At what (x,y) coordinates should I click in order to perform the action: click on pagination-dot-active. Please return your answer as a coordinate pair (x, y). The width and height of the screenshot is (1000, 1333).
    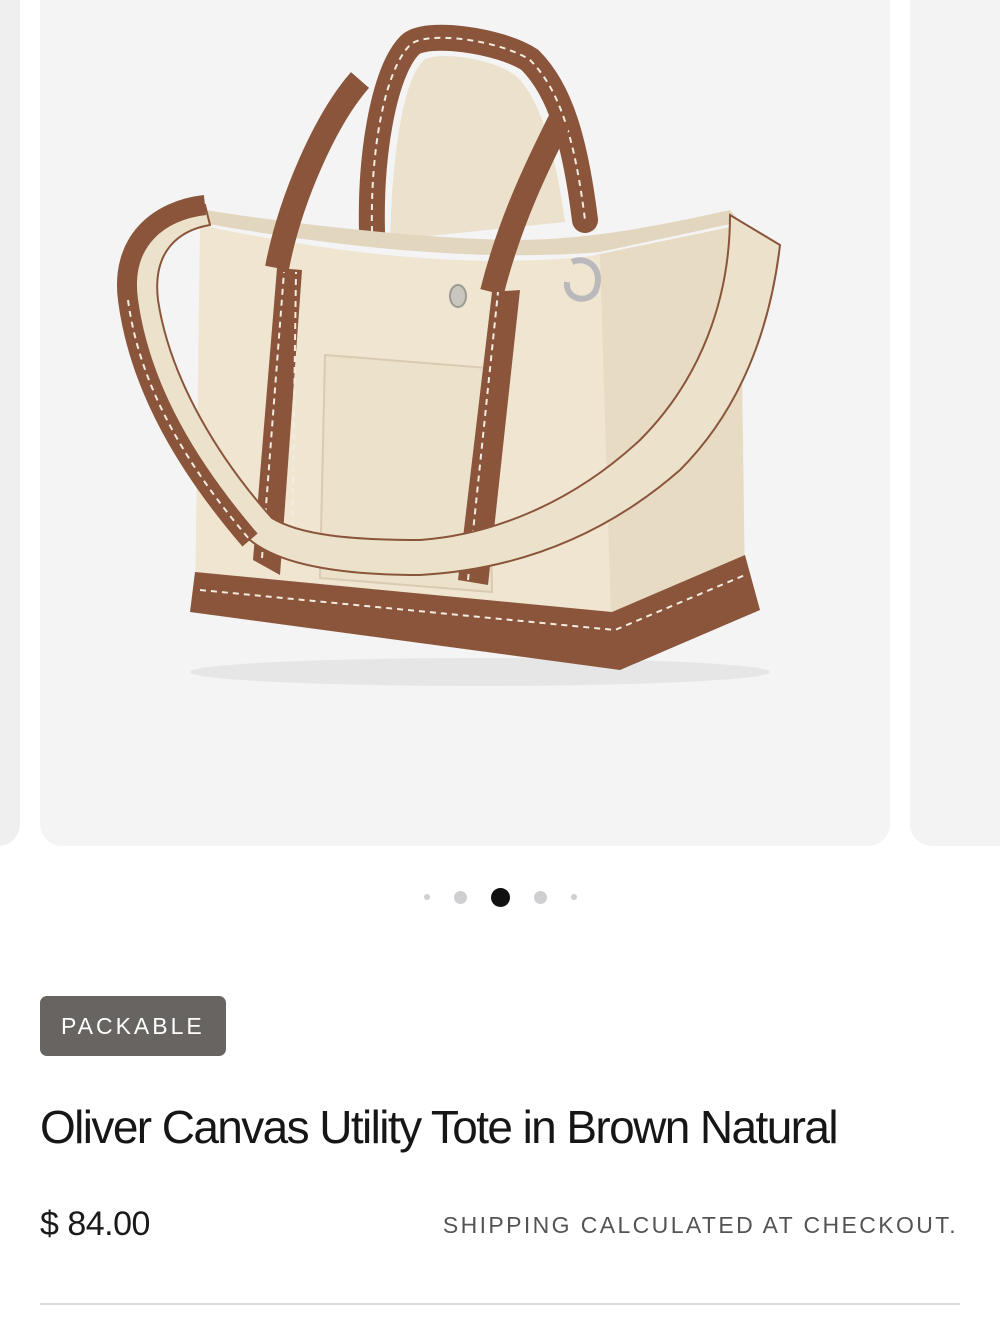
    Looking at the image, I should click on (500, 897).